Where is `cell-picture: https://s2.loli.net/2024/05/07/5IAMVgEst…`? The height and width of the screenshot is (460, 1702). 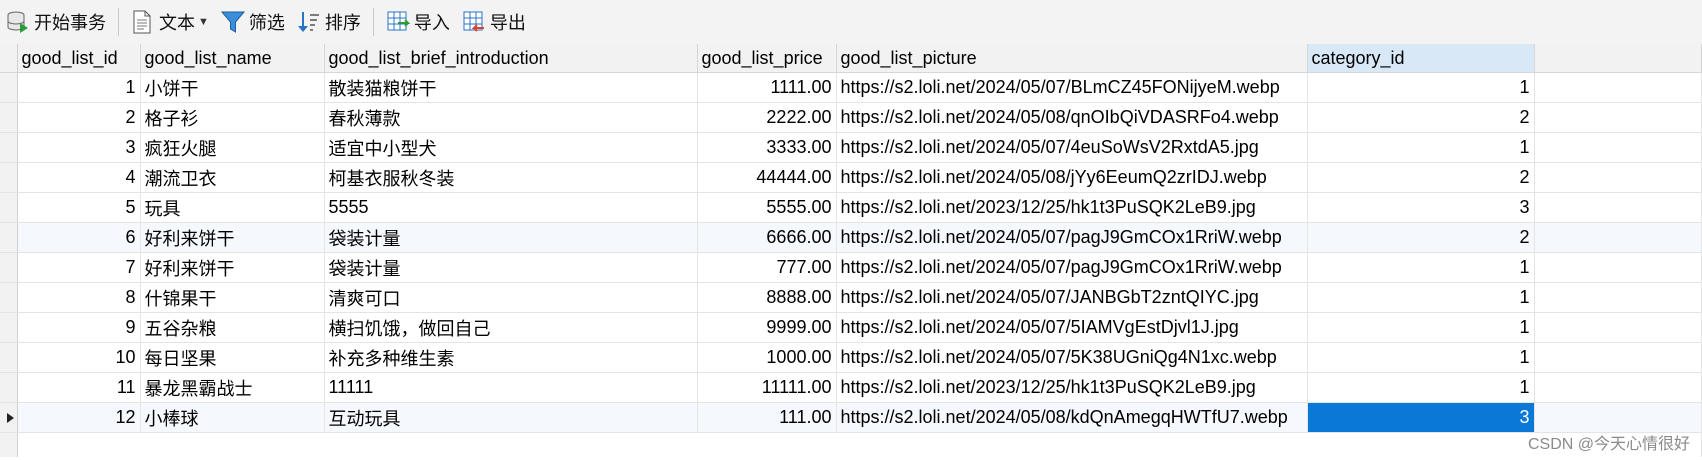
cell-picture: https://s2.loli.net/2024/05/07/5IAMVgEst… is located at coordinates (1072, 327).